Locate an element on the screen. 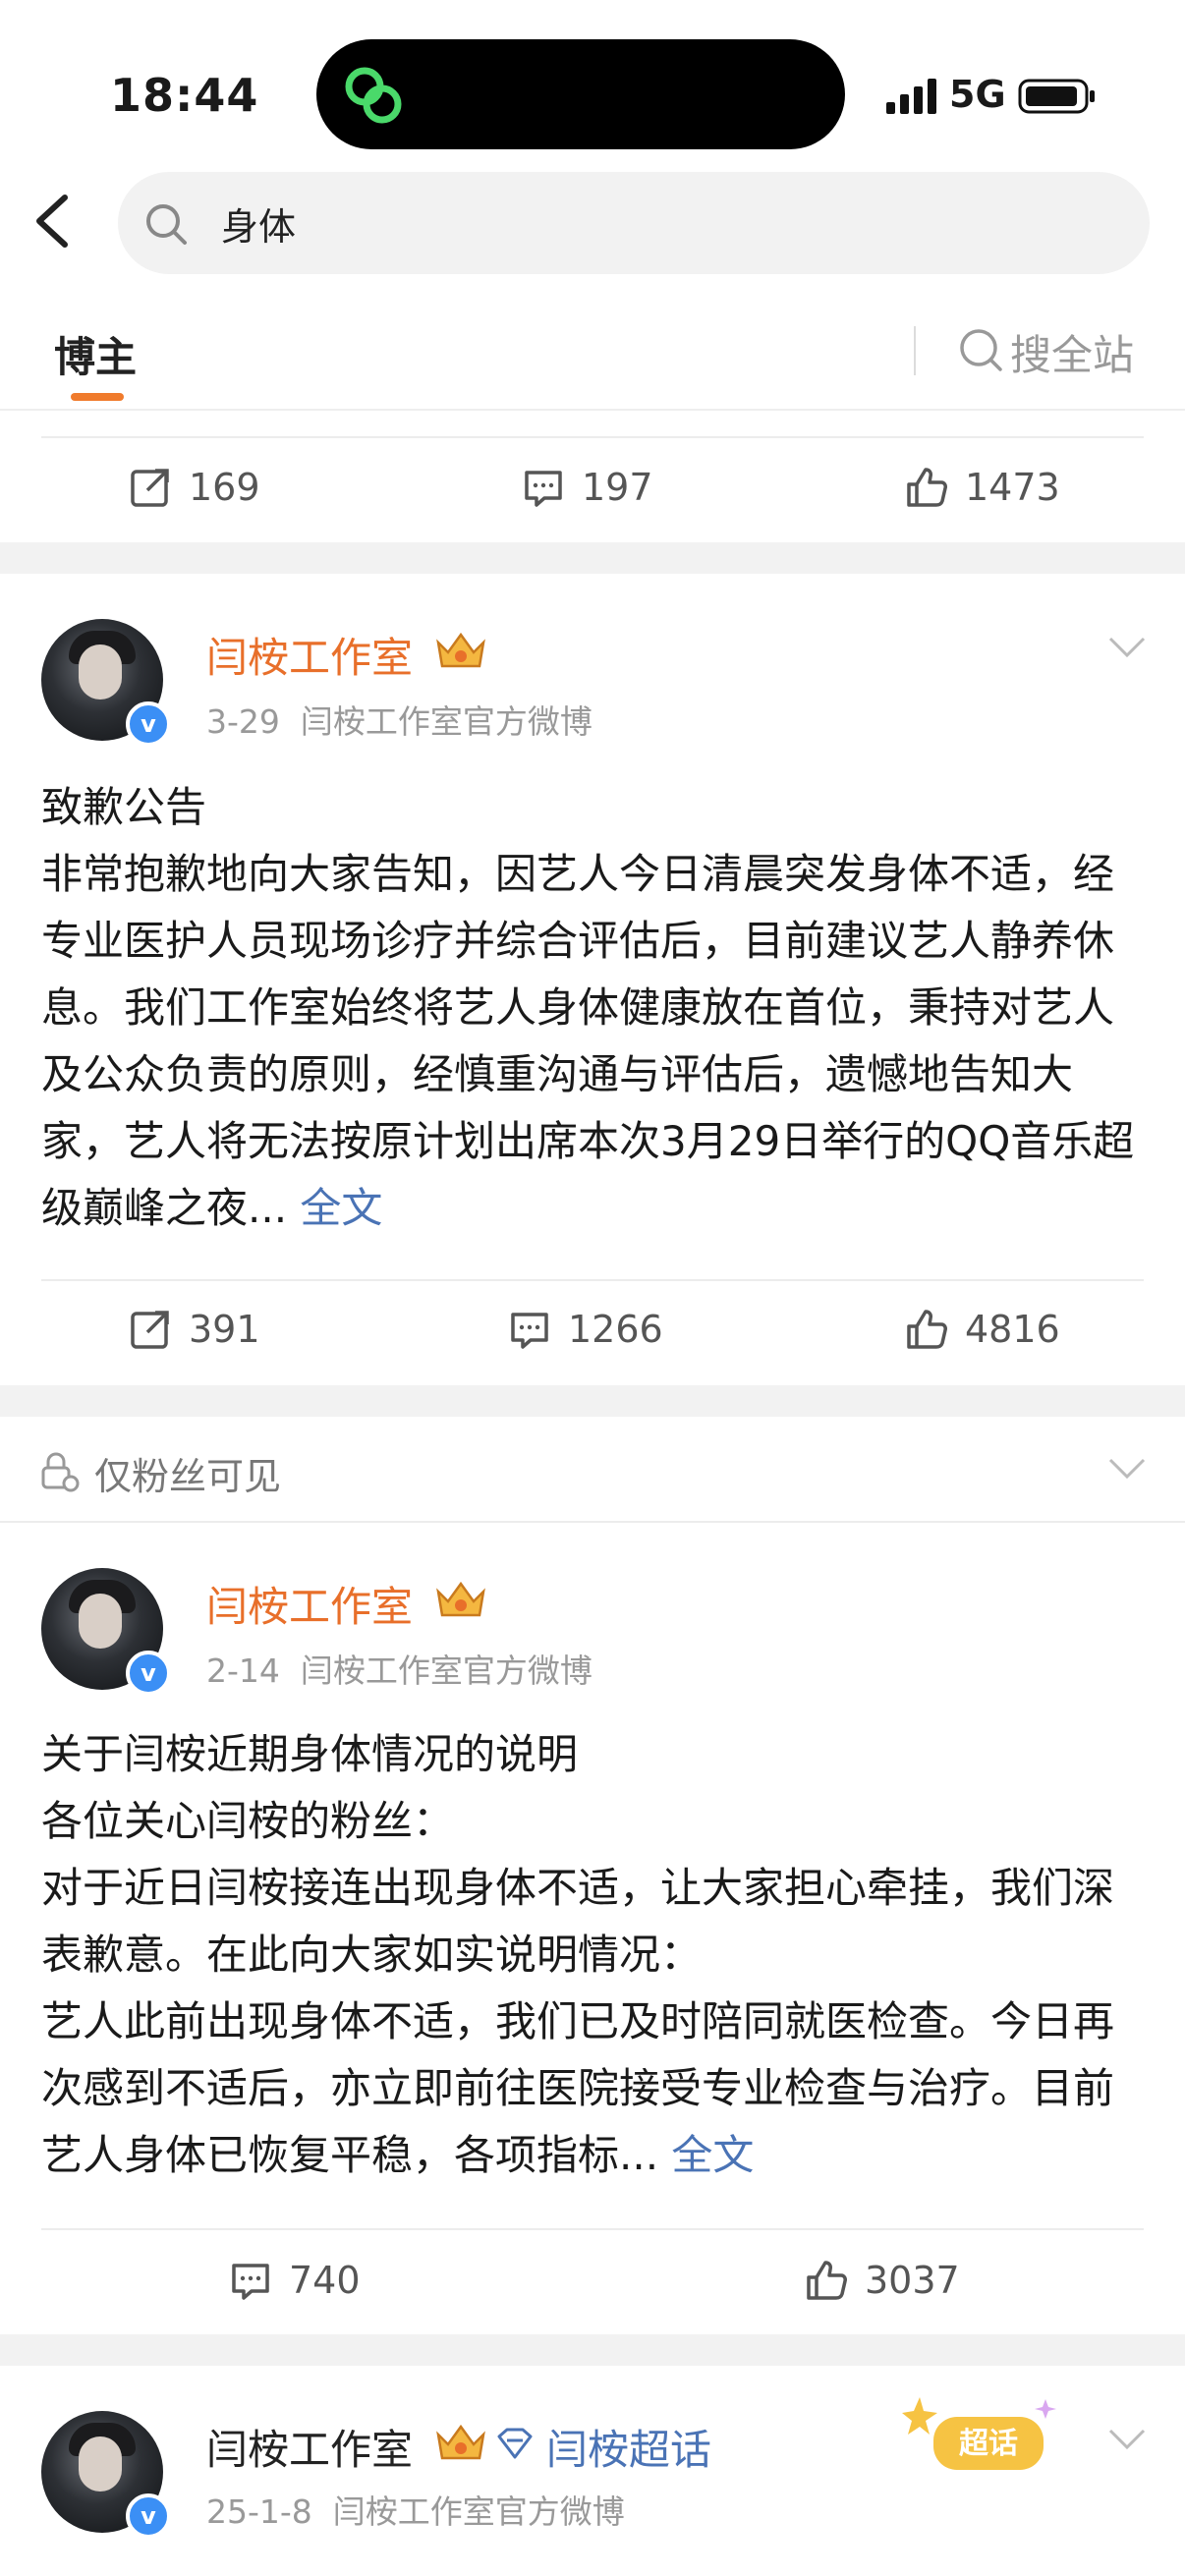 This screenshot has height=2576, width=1185. comment-count: 740 is located at coordinates (325, 2280).